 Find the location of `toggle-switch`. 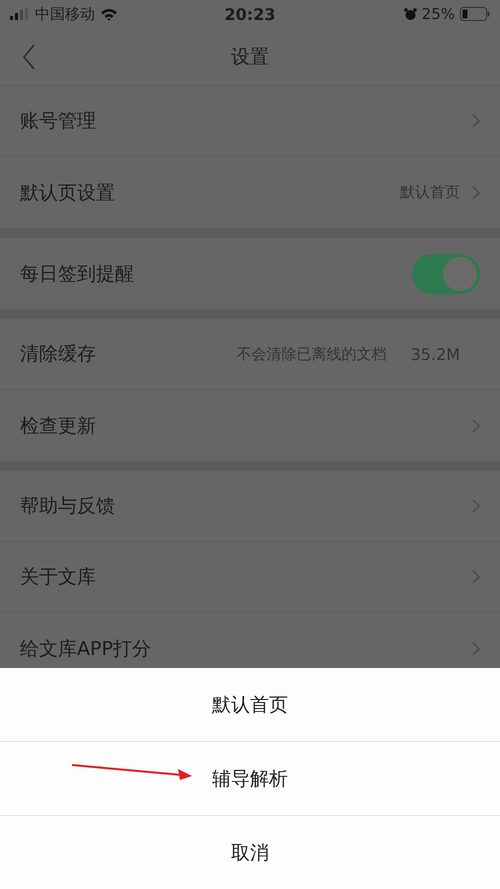

toggle-switch is located at coordinates (446, 274).